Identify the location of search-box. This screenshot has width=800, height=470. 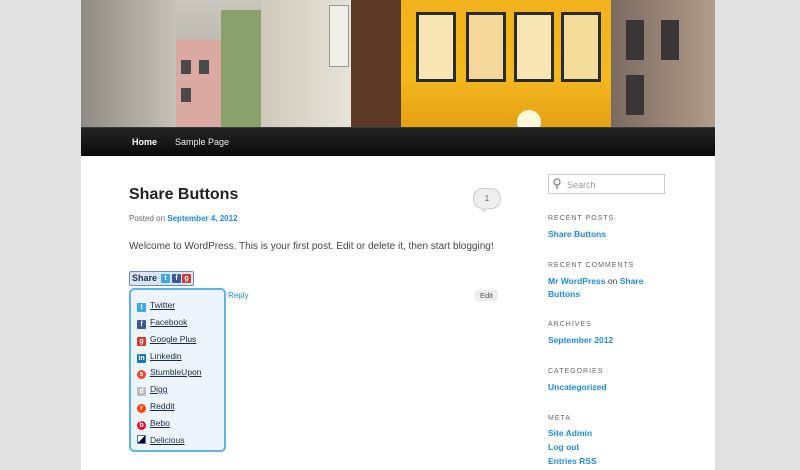
(606, 184).